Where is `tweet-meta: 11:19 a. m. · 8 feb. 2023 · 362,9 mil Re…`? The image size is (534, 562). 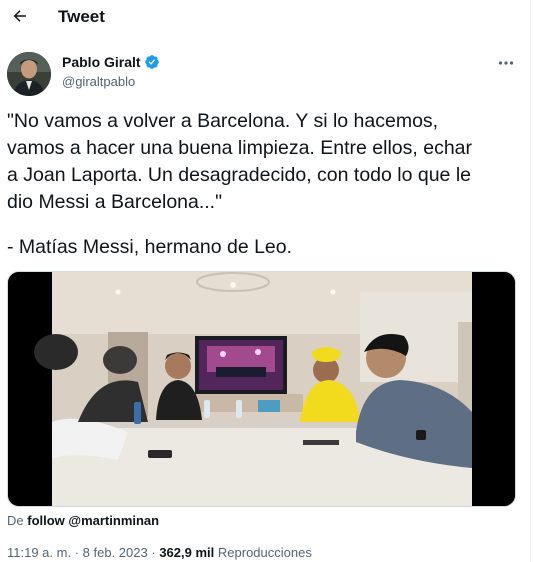 tweet-meta: 11:19 a. m. · 8 feb. 2023 · 362,9 mil Re… is located at coordinates (159, 552).